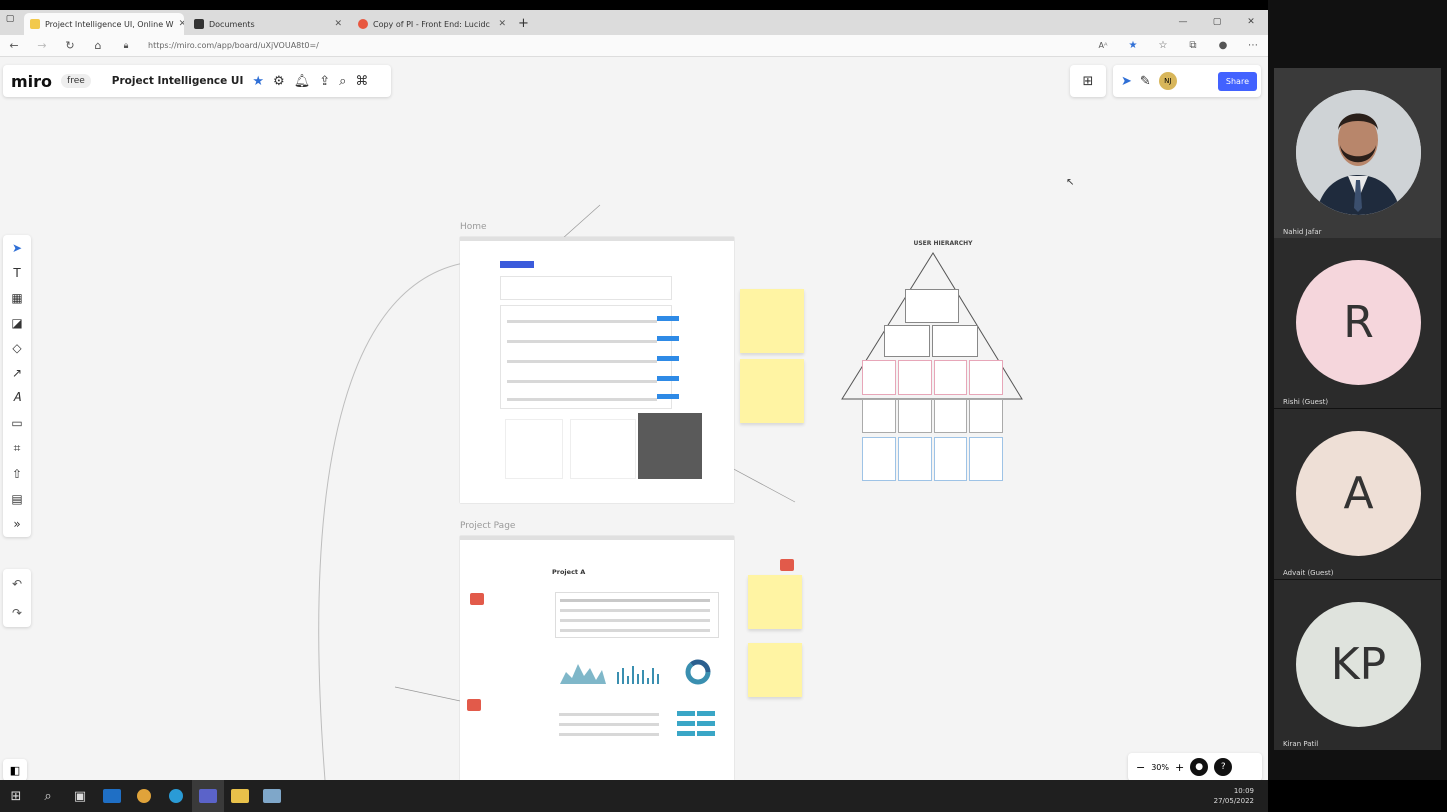 This screenshot has width=1447, height=812. Describe the element at coordinates (112, 796) in the screenshot. I see `outlook-icon` at that location.